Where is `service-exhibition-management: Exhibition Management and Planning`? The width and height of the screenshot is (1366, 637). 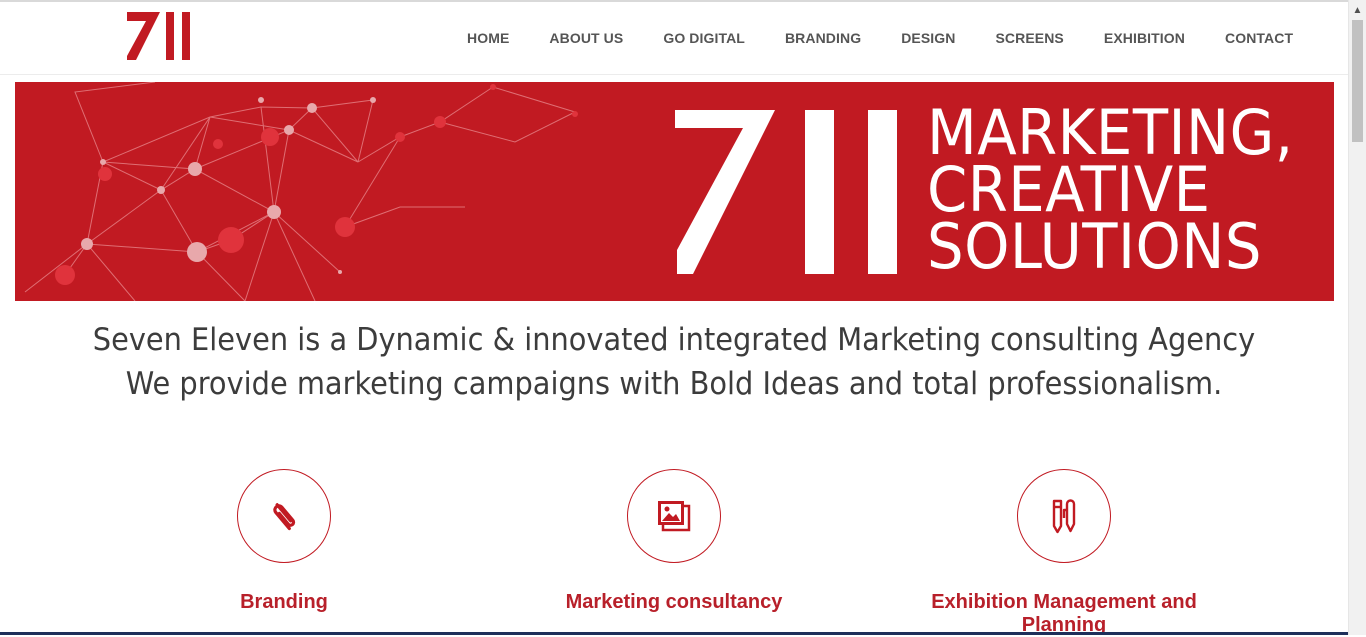
service-exhibition-management: Exhibition Management and Planning is located at coordinates (1064, 553).